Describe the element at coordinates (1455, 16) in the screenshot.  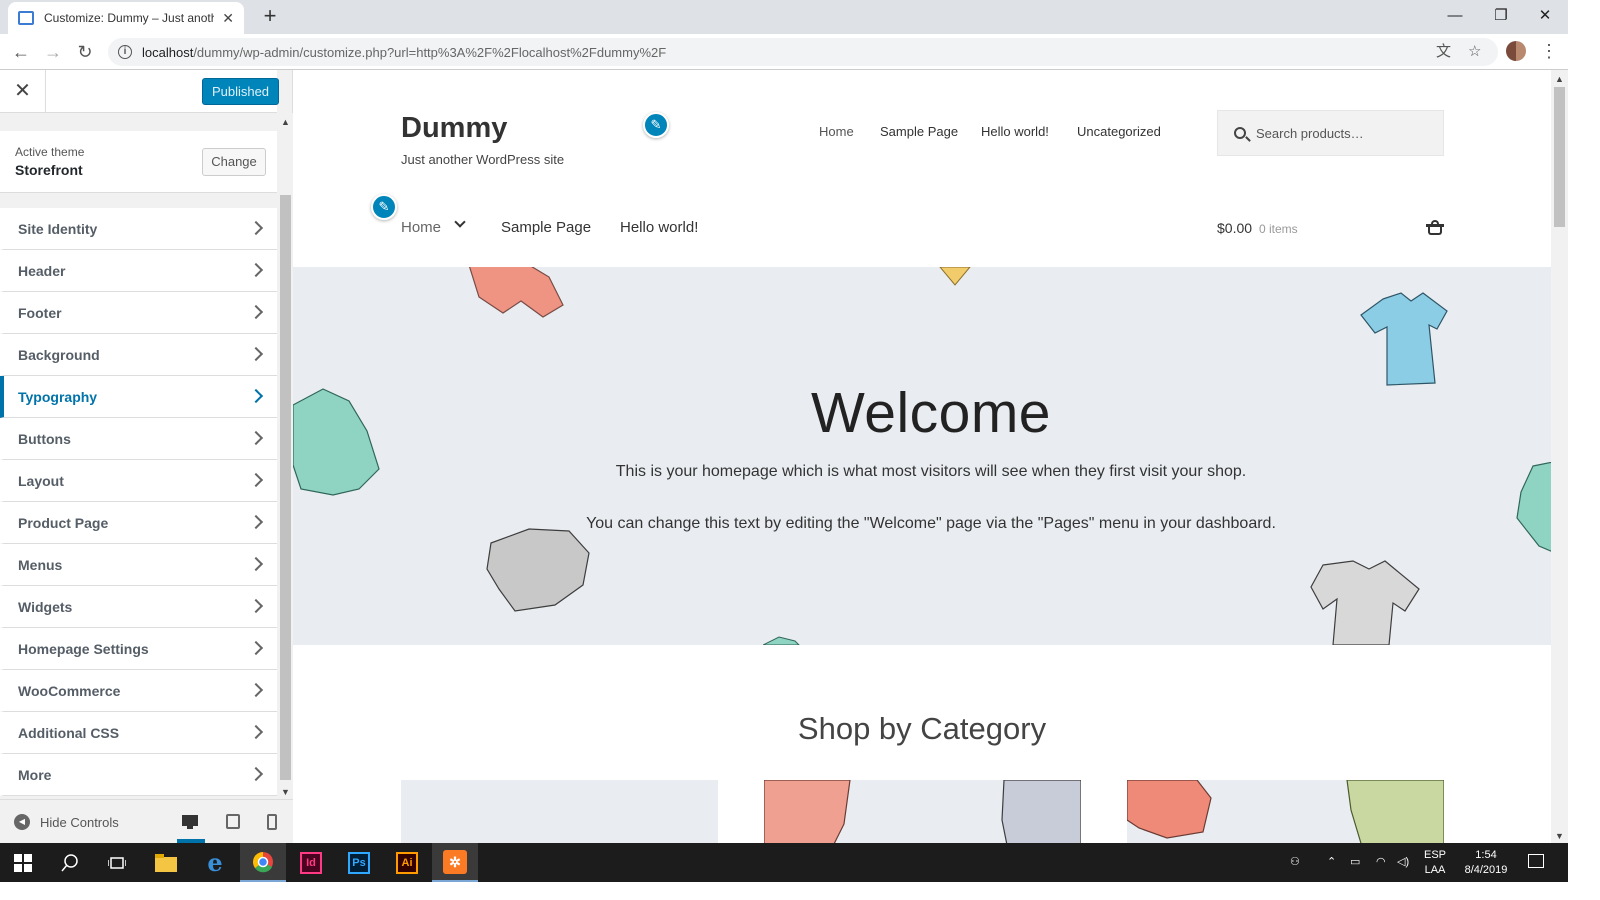
I see `minimize-icon: —` at that location.